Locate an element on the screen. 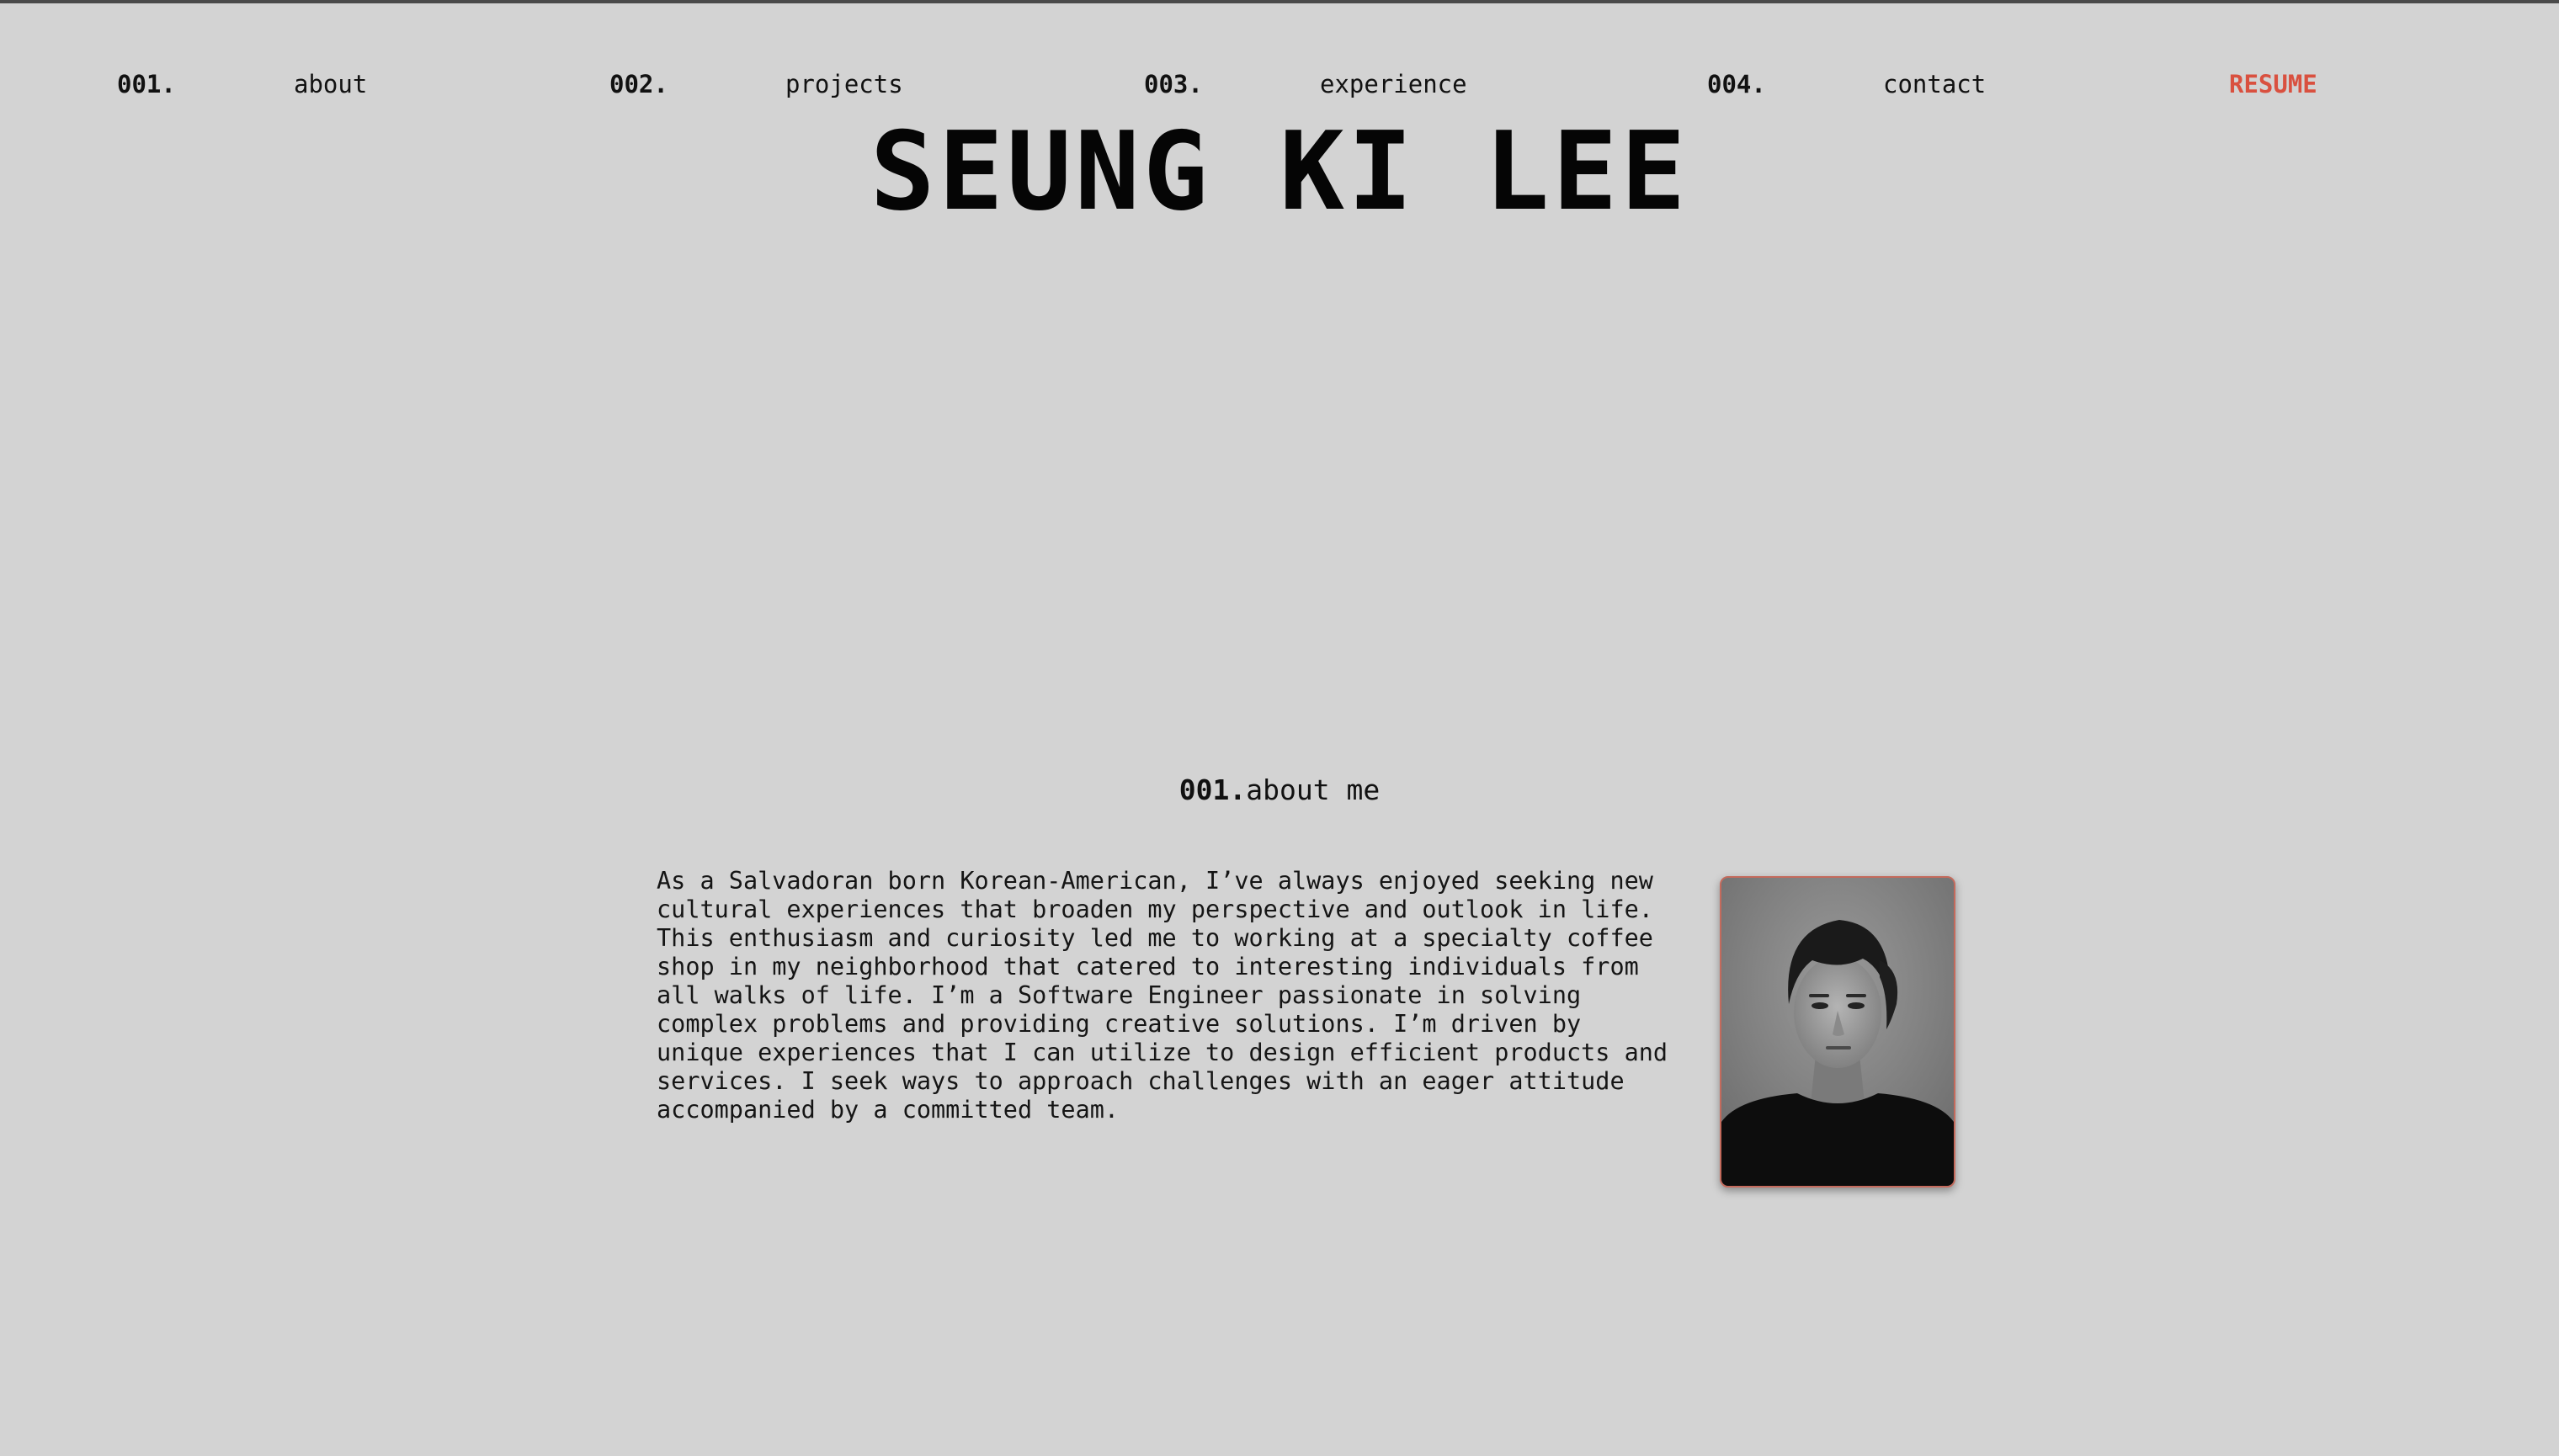  top-border is located at coordinates (1279, 2).